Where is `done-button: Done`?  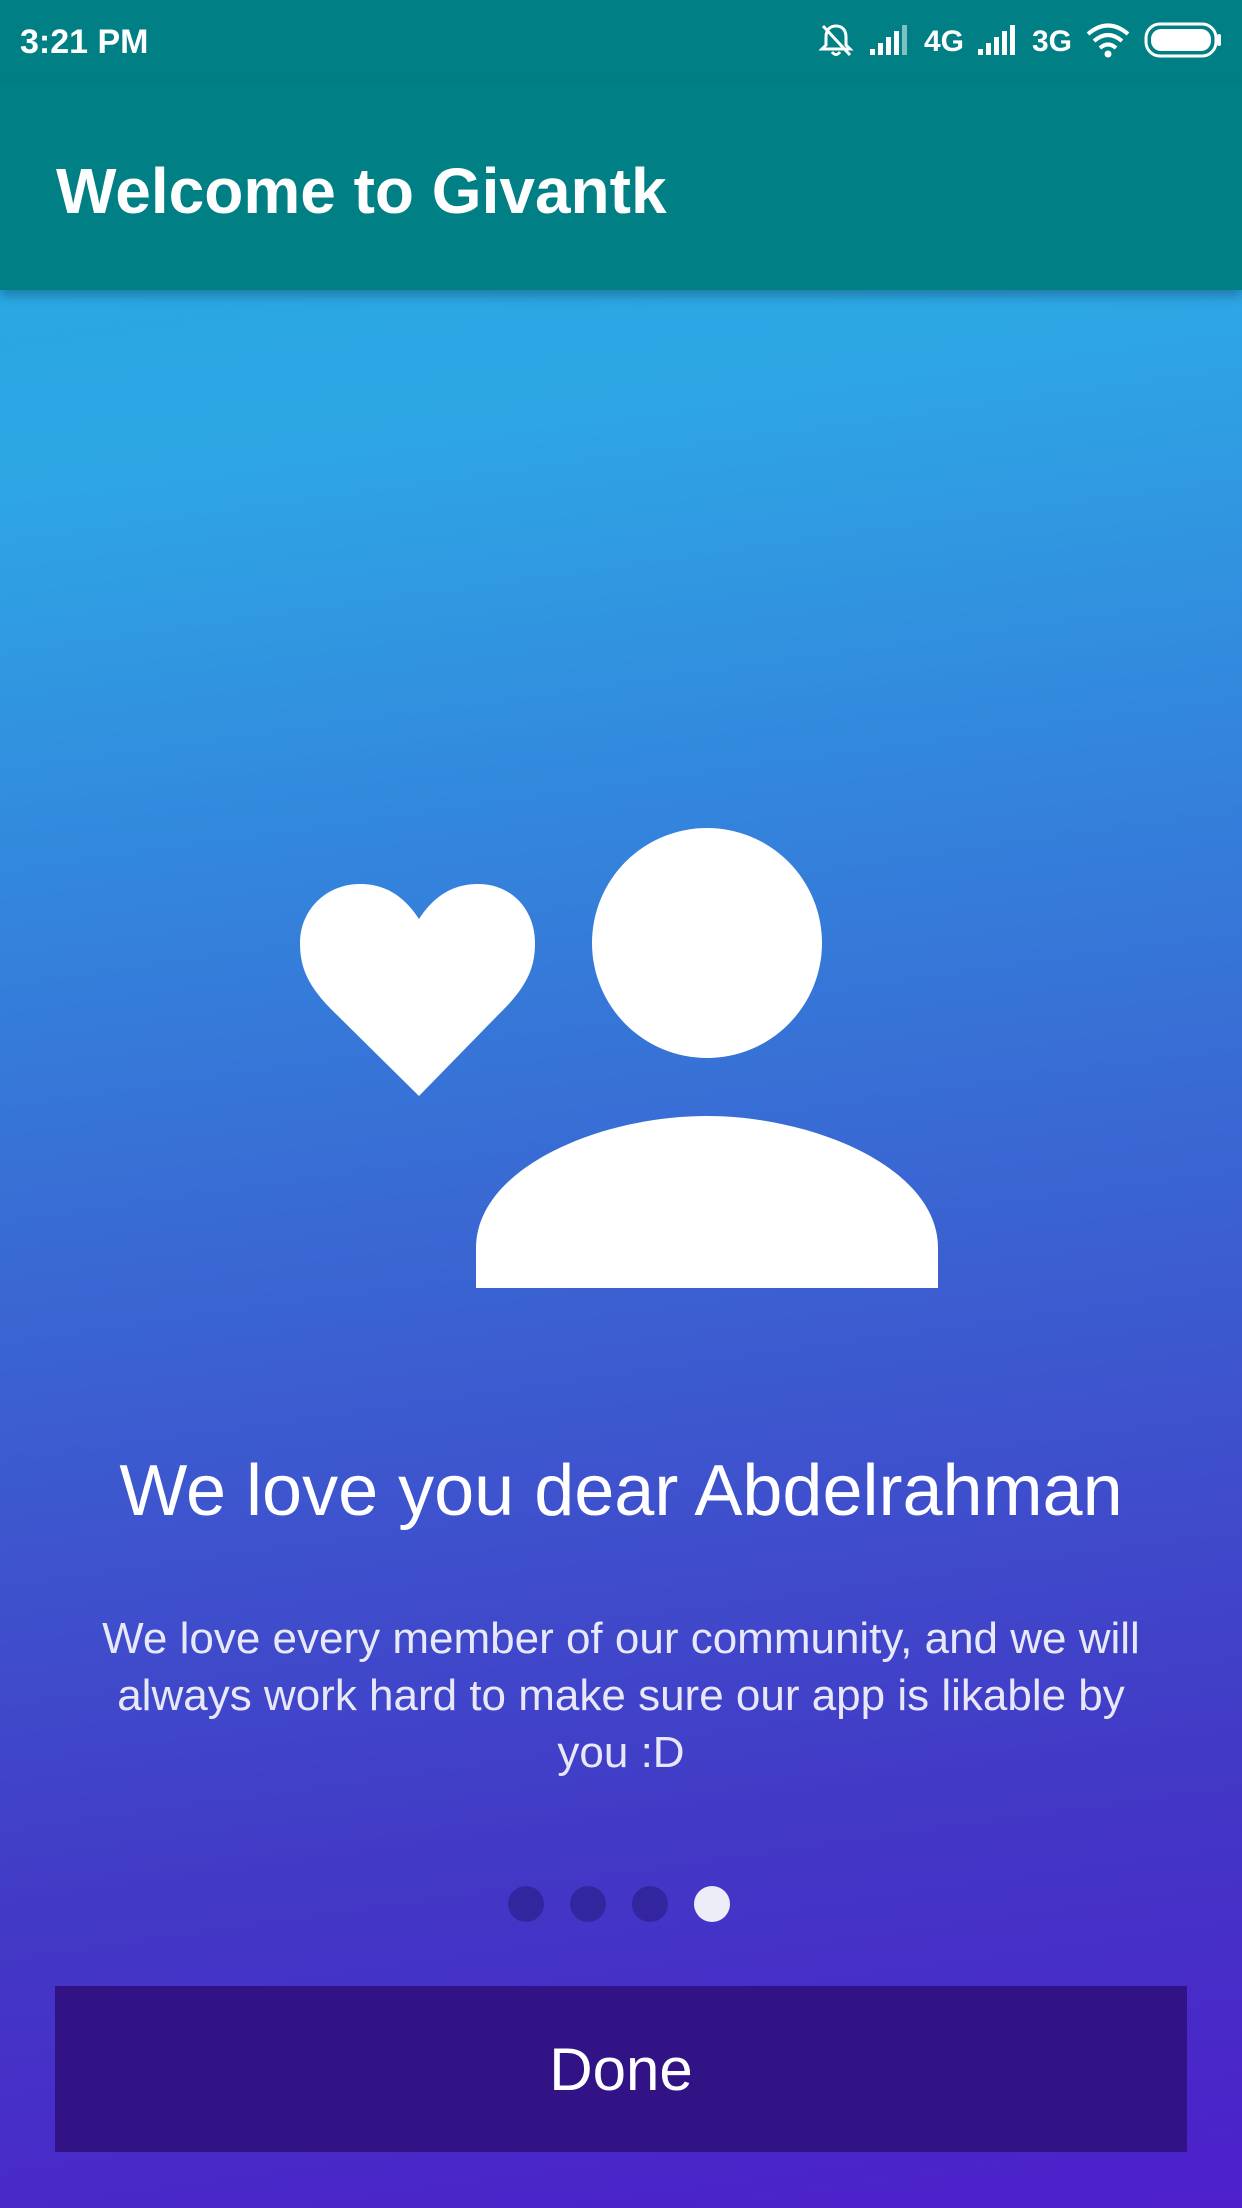
done-button: Done is located at coordinates (621, 2069).